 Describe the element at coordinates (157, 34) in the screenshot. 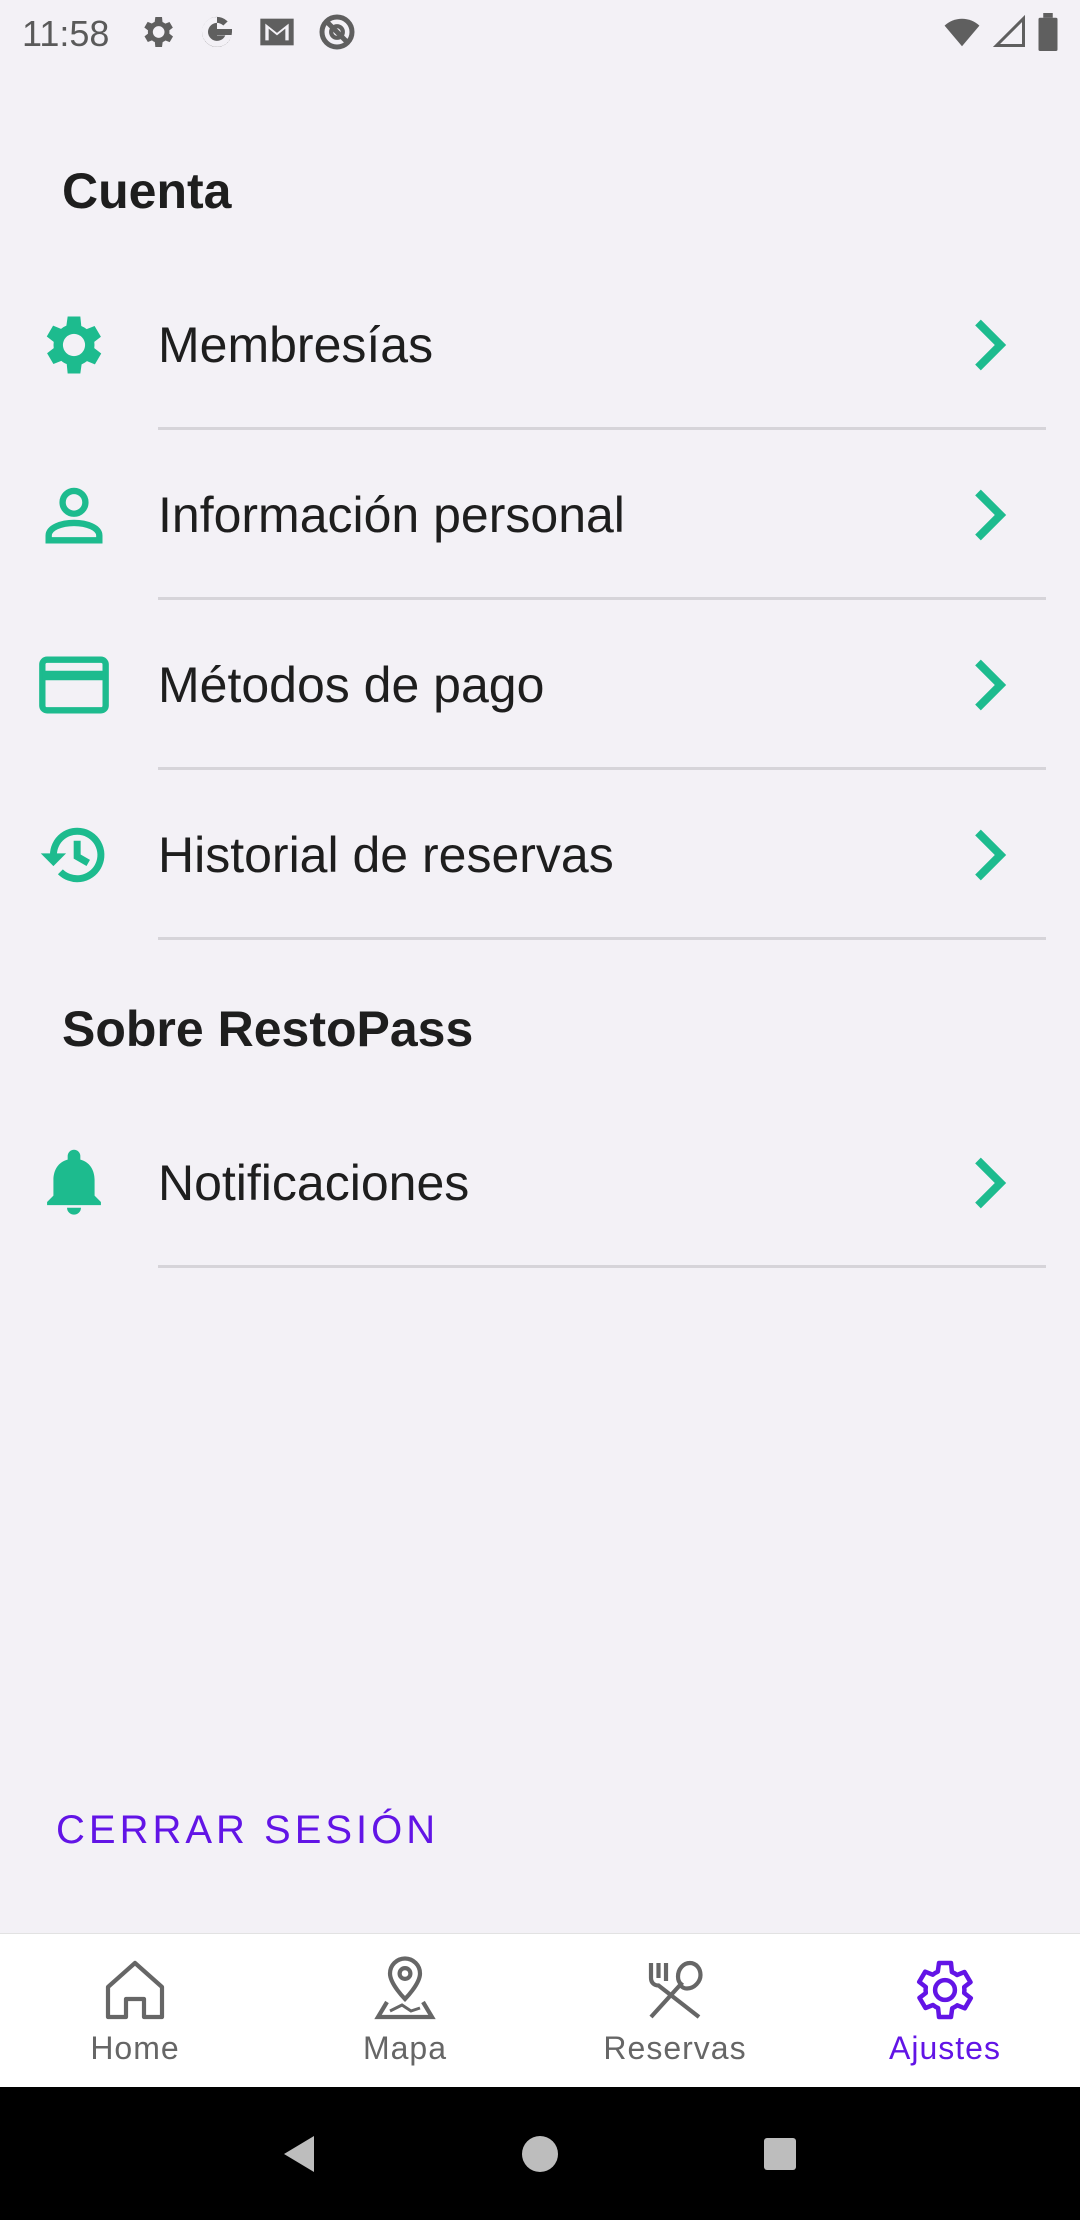

I see `settings-icon` at that location.